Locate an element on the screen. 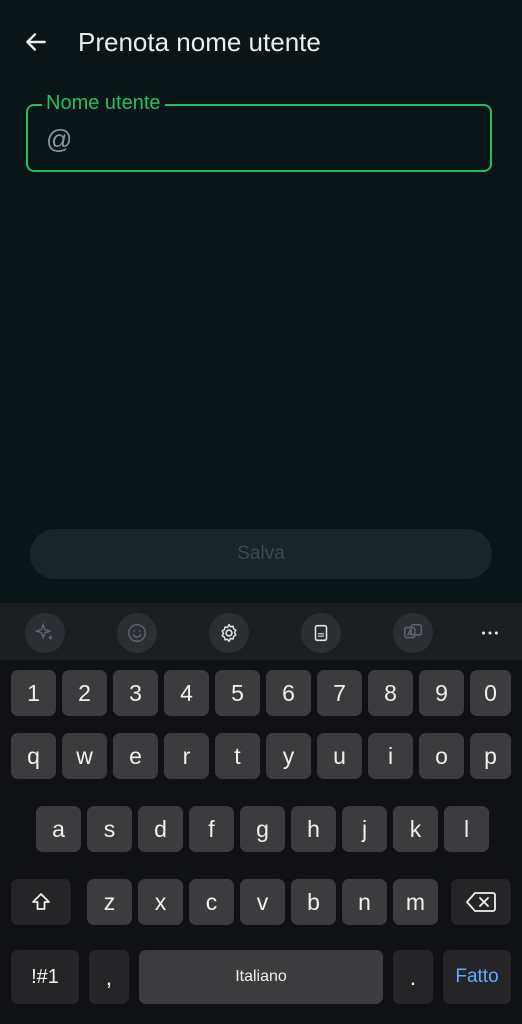  key-l: l is located at coordinates (466, 829).